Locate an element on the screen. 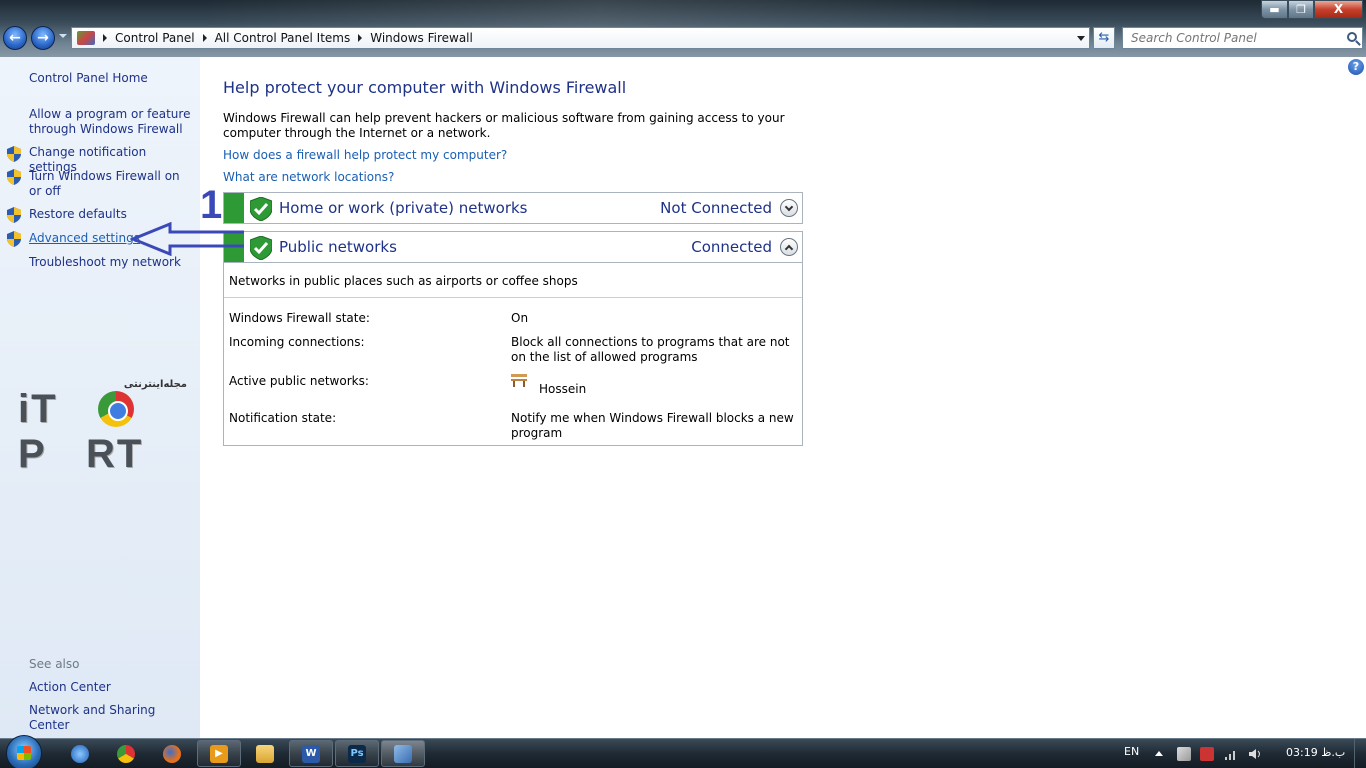 The height and width of the screenshot is (768, 1366). troubleshoot-network-link: Troubleshoot my network is located at coordinates (111, 262).